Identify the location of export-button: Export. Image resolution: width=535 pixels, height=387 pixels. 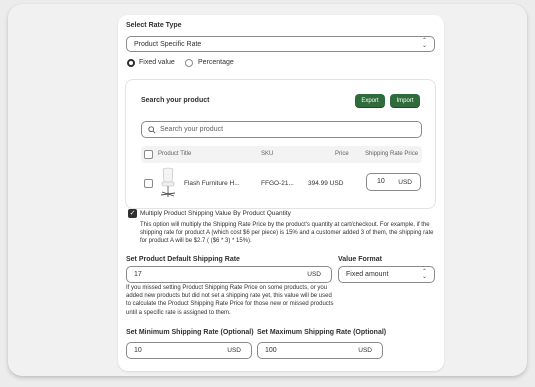
(370, 101).